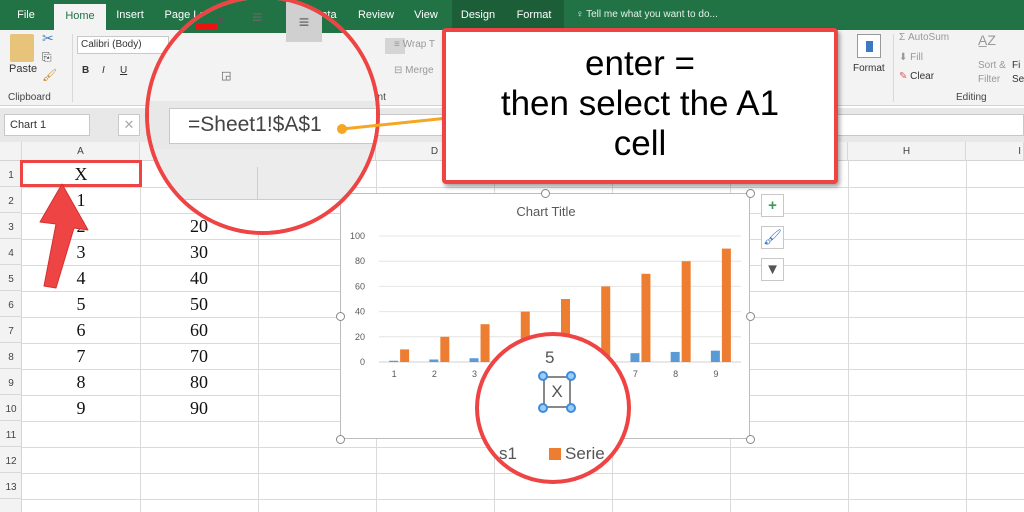 Image resolution: width=1024 pixels, height=512 pixels. What do you see at coordinates (905, 57) in the screenshot?
I see `fill-down-icon: ⬇` at bounding box center [905, 57].